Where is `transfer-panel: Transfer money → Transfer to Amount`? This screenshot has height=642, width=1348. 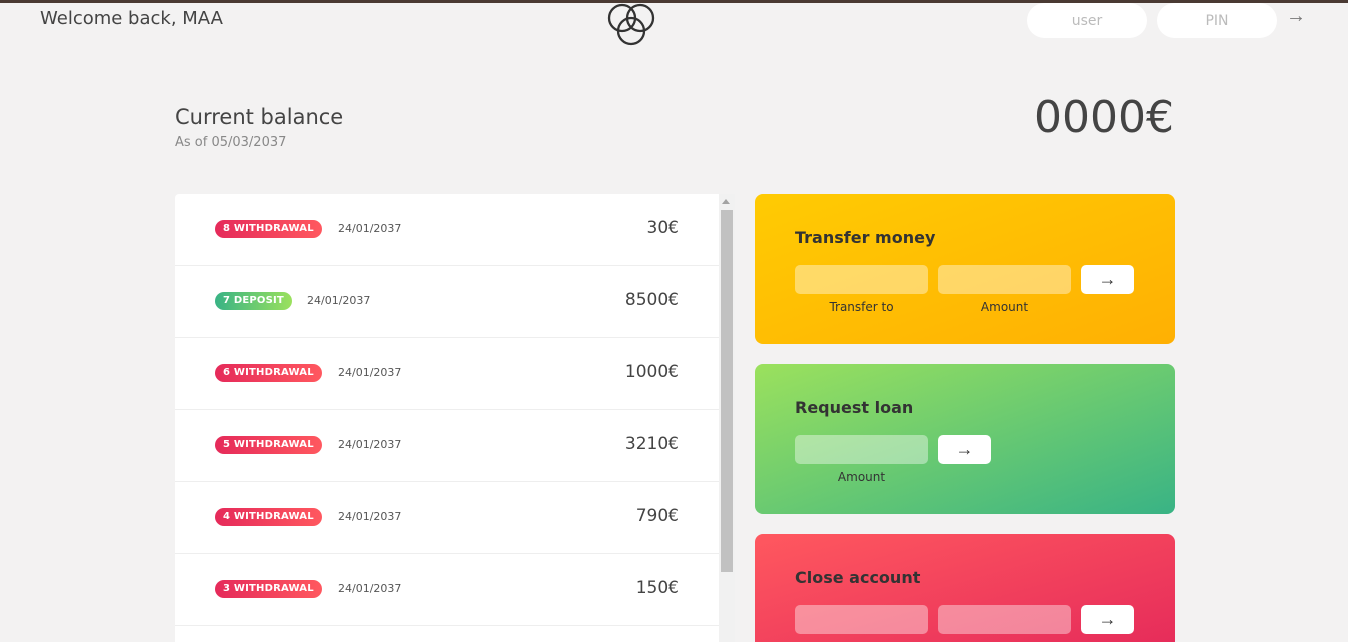 transfer-panel: Transfer money → Transfer to Amount is located at coordinates (965, 269).